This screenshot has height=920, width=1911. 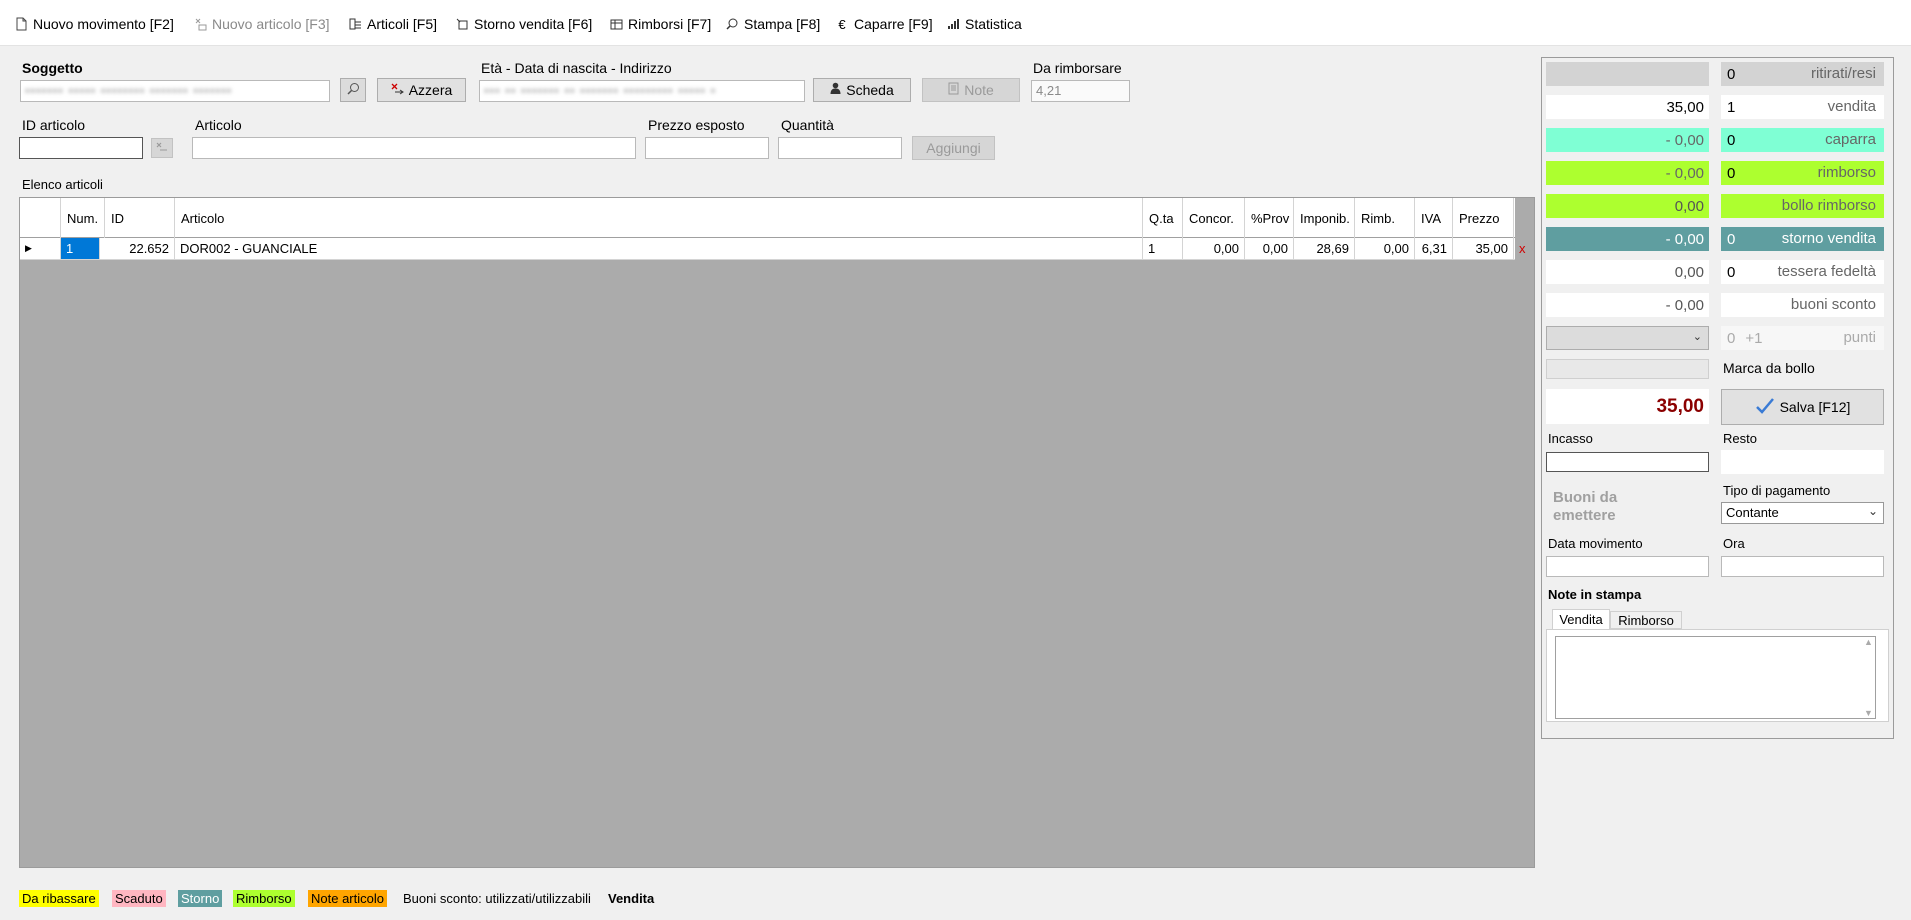 I want to click on returned-amount-box, so click(x=1627, y=74).